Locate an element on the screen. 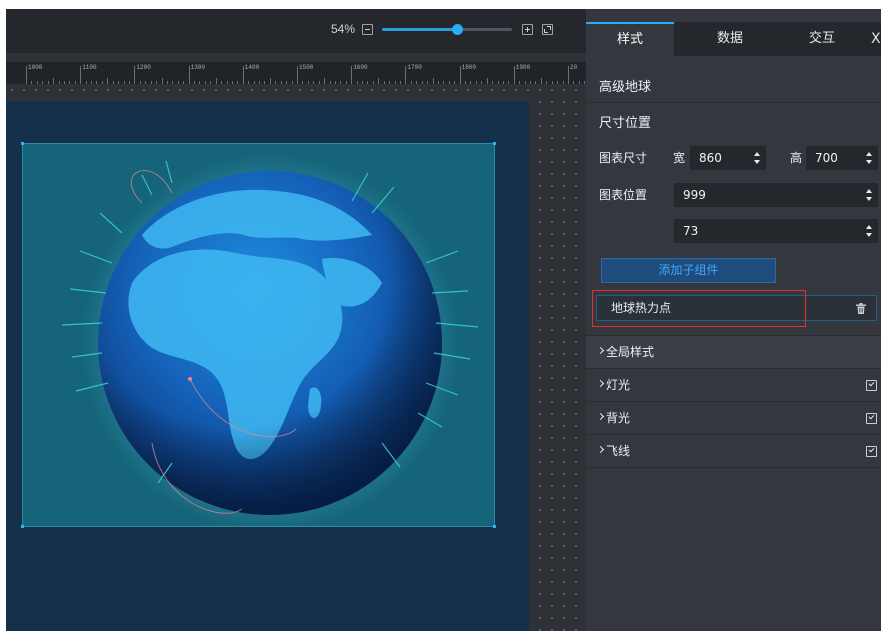 The height and width of the screenshot is (631, 881). position-y-value: 73 is located at coordinates (691, 231).